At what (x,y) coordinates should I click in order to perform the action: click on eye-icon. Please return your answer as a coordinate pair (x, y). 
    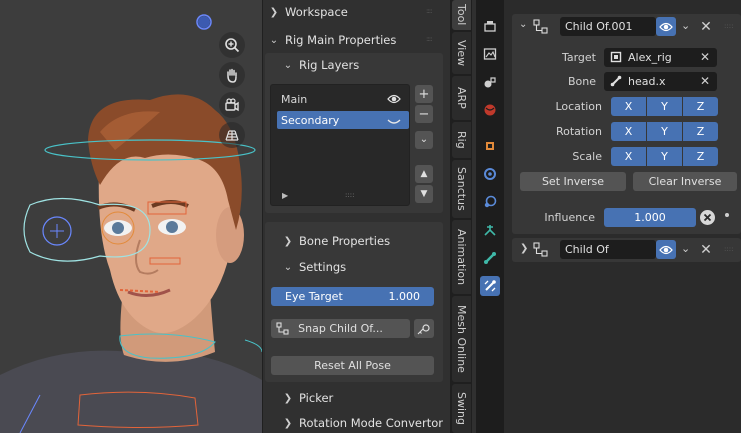
    Looking at the image, I should click on (666, 249).